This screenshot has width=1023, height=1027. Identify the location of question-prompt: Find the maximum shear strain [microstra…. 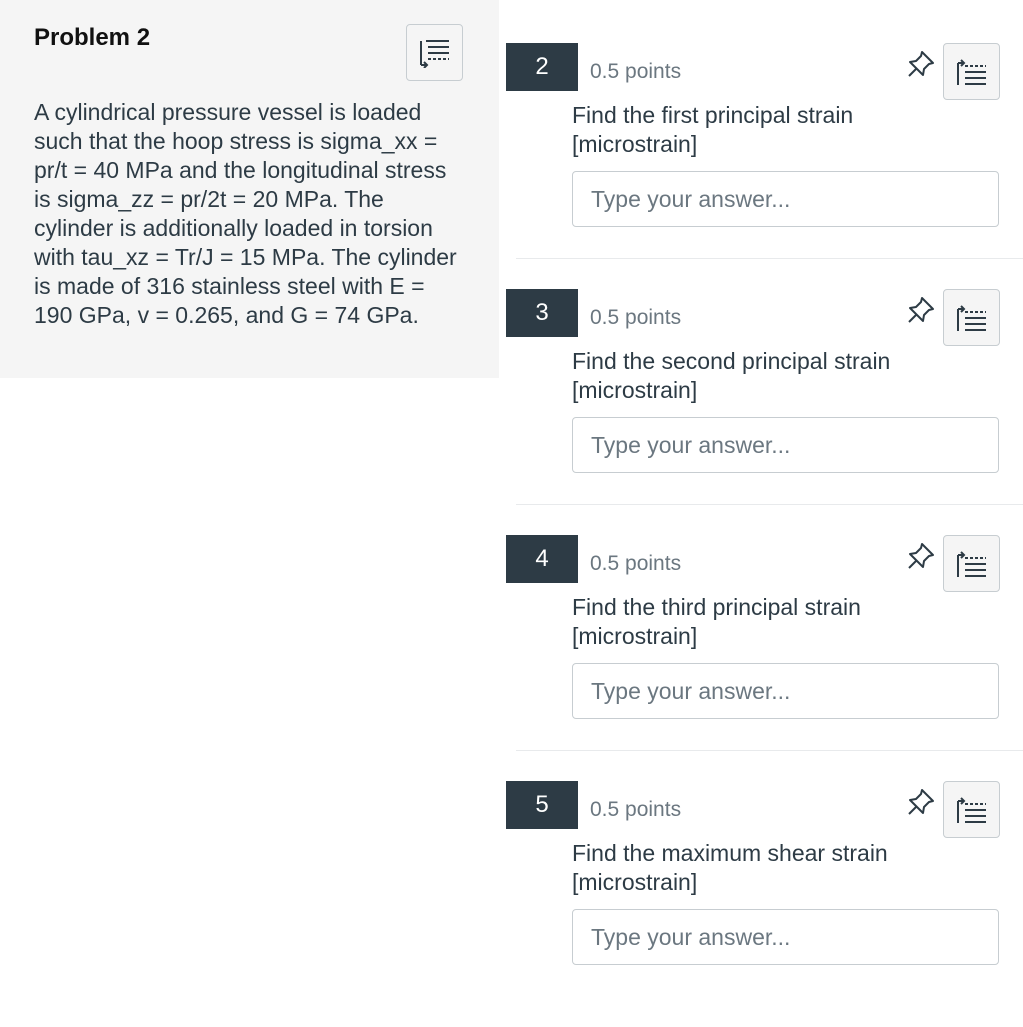
(730, 867).